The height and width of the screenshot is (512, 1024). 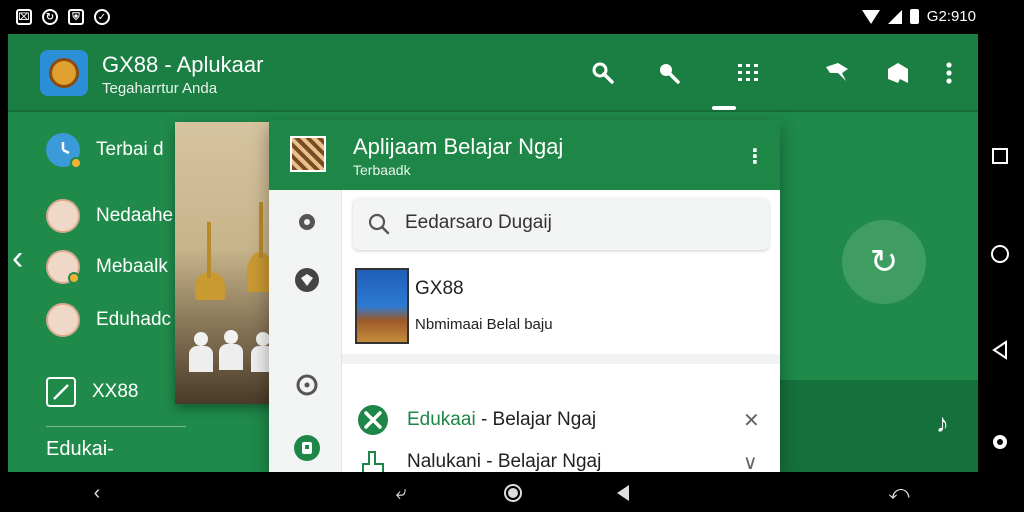 What do you see at coordinates (24, 17) in the screenshot?
I see `image-icon: ⌧` at bounding box center [24, 17].